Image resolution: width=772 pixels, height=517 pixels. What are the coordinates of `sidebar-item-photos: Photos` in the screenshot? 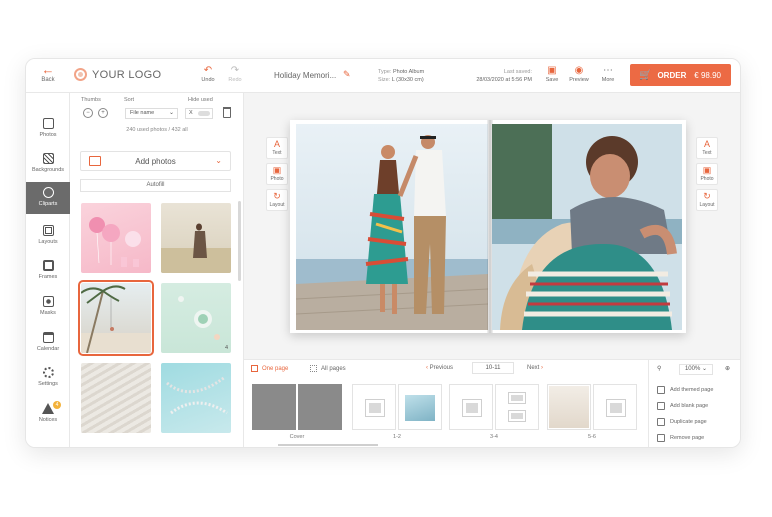 It's located at (48, 129).